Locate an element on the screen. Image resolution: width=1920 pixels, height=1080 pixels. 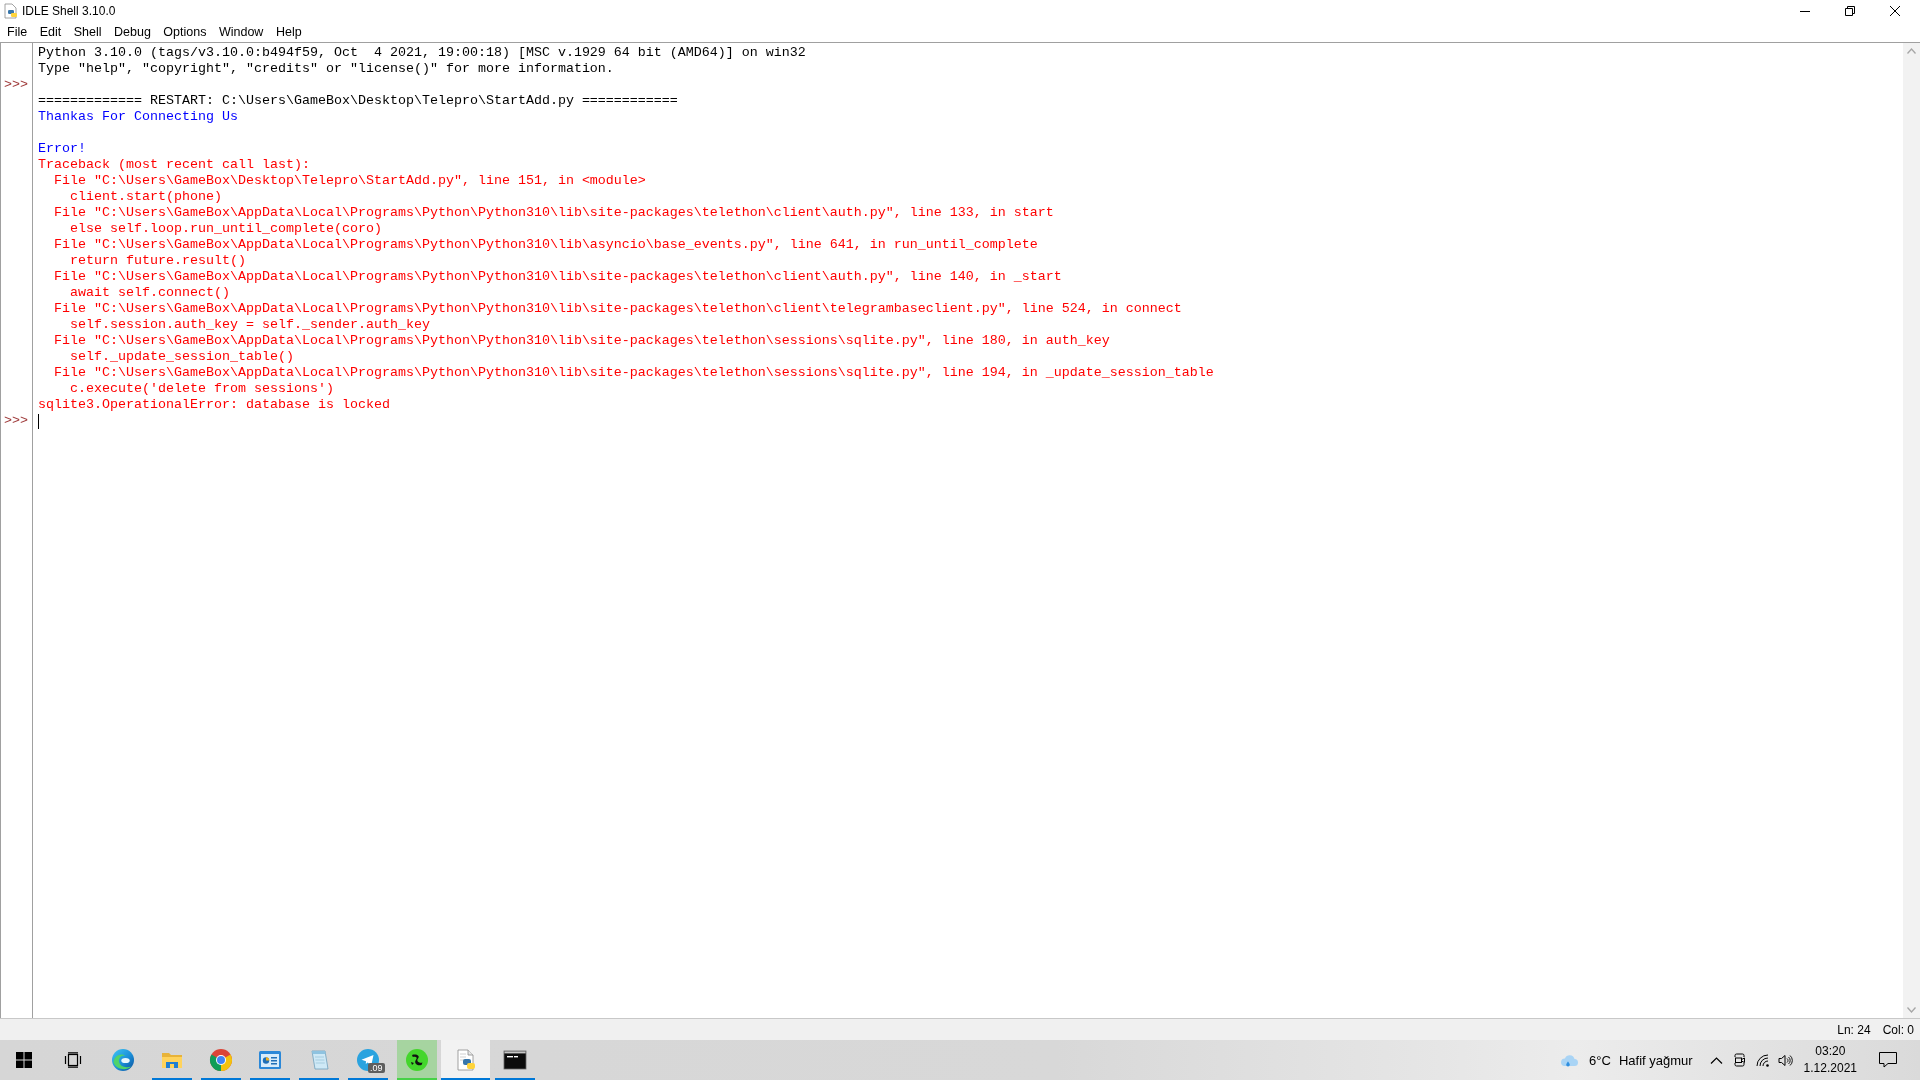
close-icon is located at coordinates (1894, 11).